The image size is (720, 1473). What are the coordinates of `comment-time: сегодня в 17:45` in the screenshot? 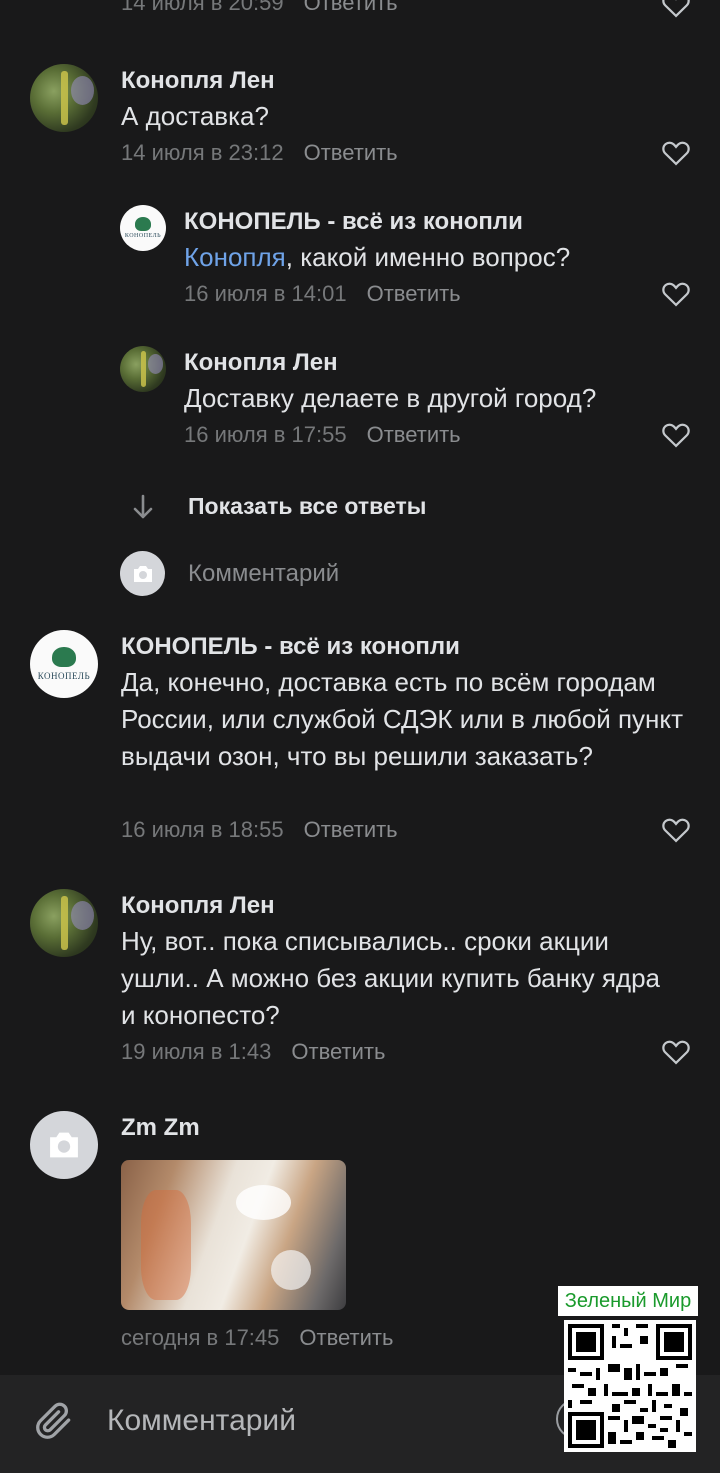 It's located at (200, 1337).